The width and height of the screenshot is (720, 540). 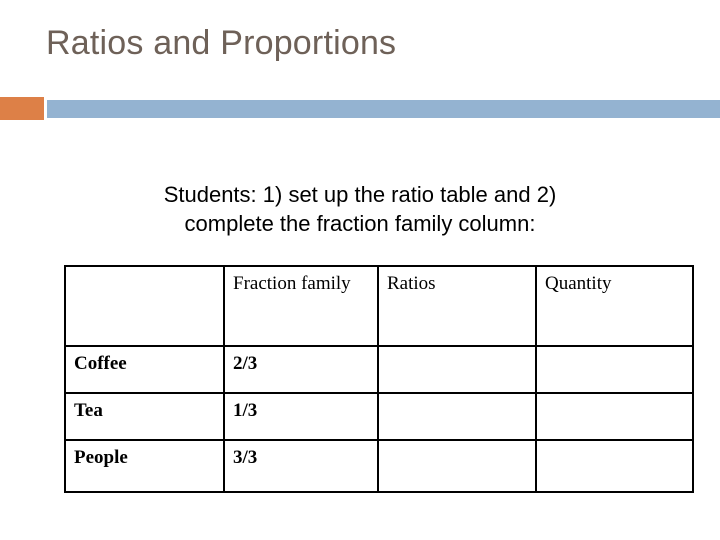 I want to click on table-row: People 3/3, so click(x=379, y=466).